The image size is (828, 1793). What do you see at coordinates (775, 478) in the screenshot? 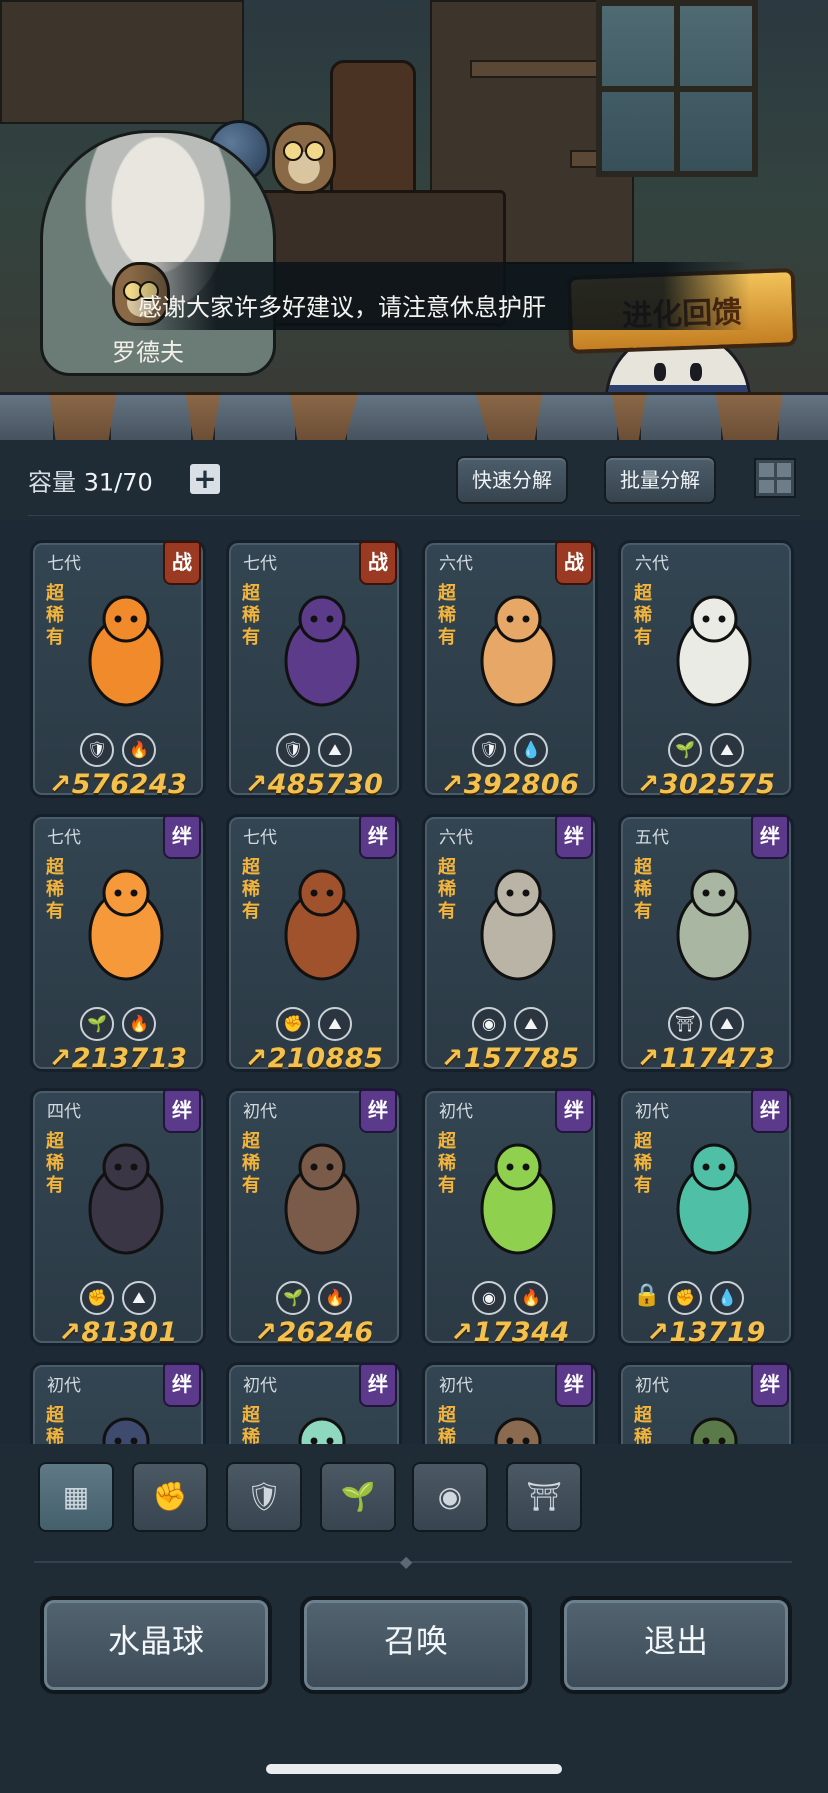
I see `grid-view-icon` at bounding box center [775, 478].